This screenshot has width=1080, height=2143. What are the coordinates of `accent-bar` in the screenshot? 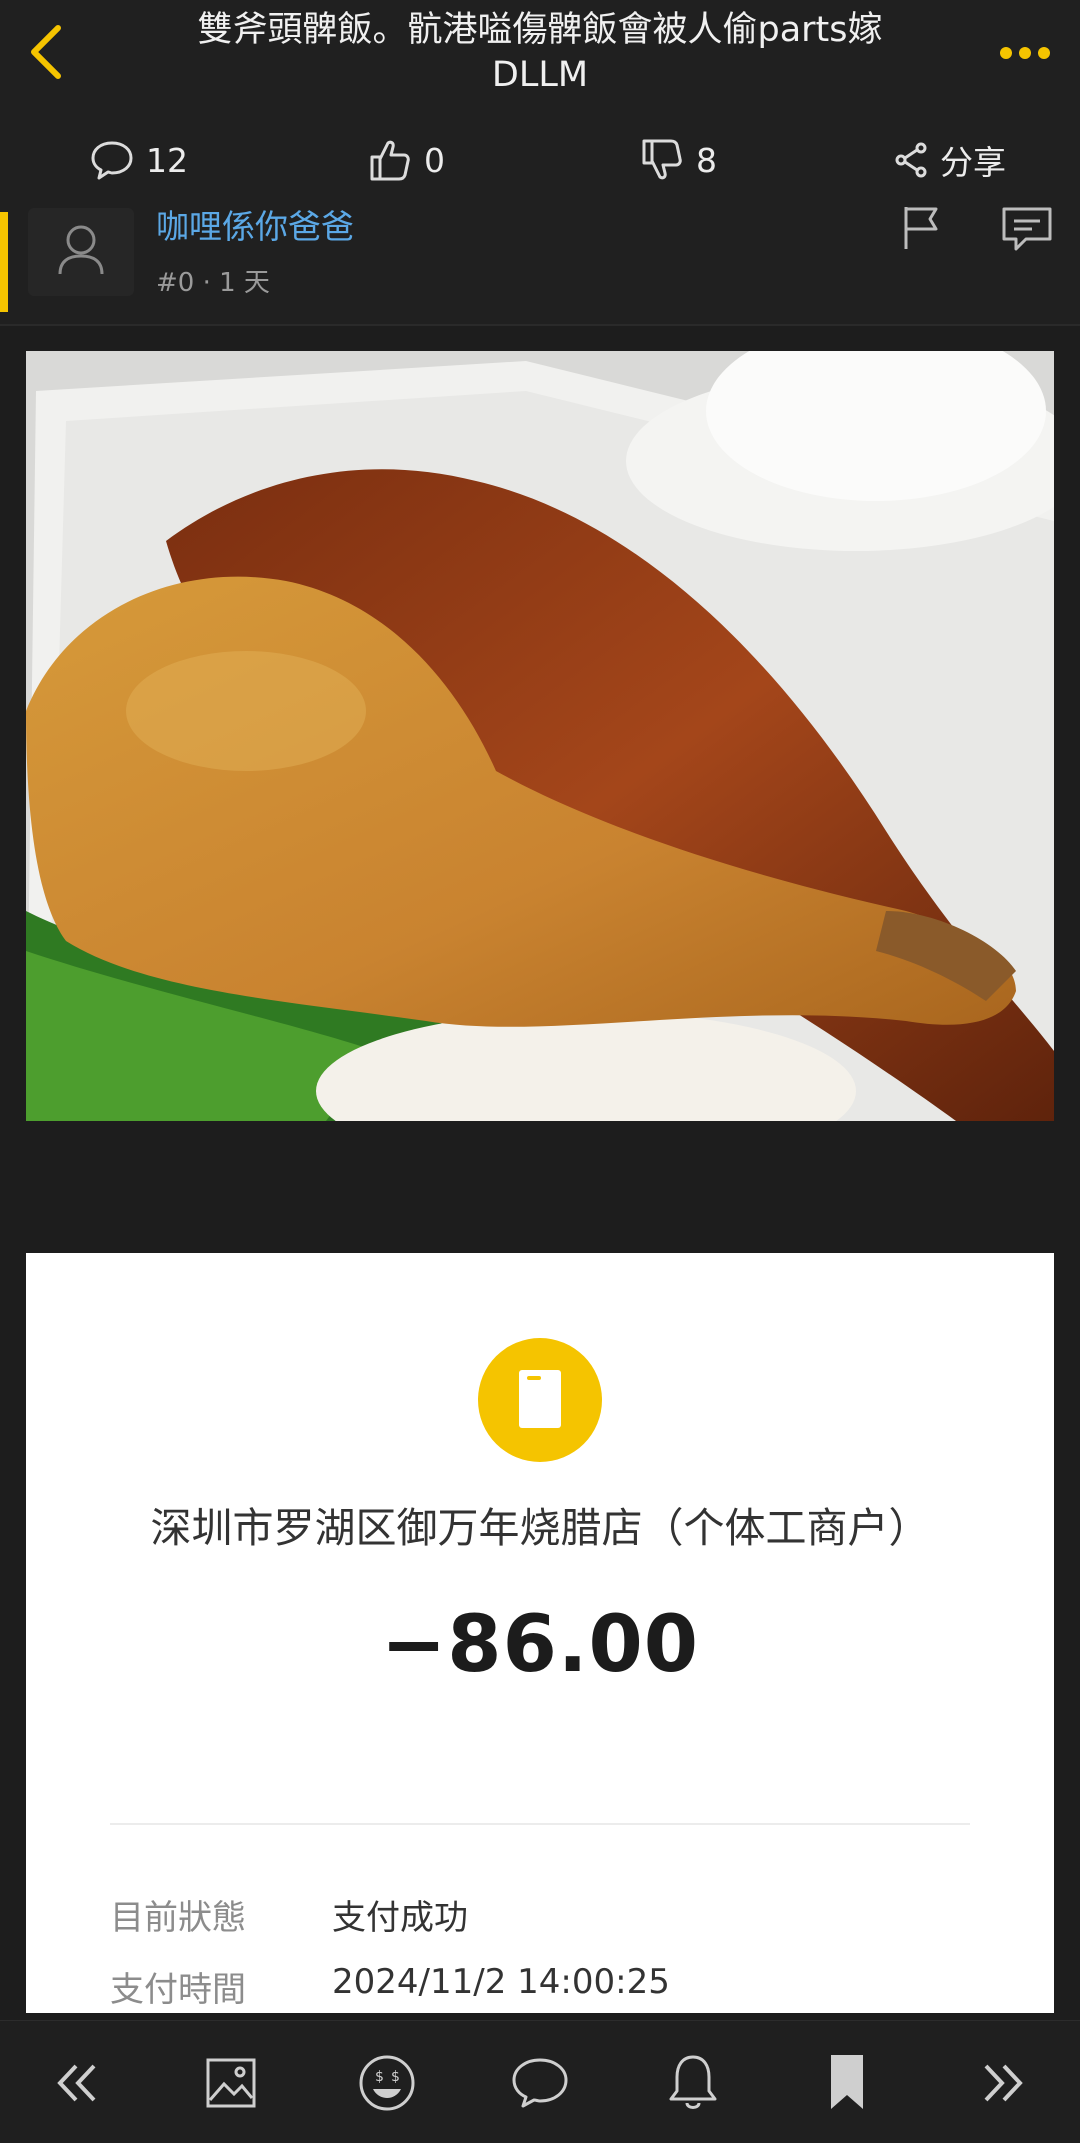 It's located at (4, 262).